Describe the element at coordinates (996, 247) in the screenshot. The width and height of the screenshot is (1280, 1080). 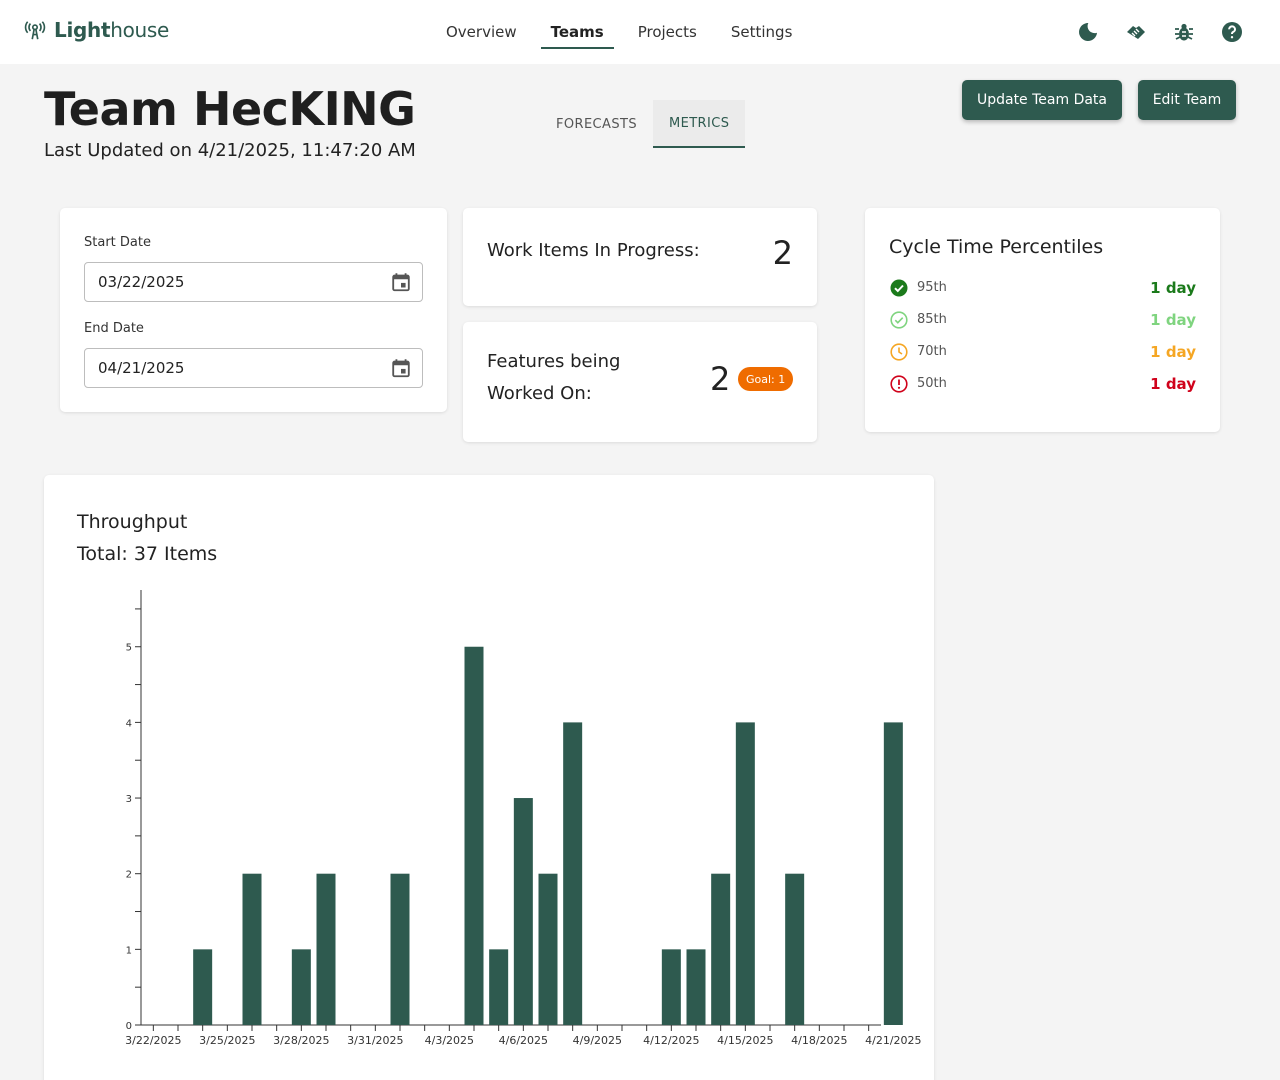
I see `percentiles-title: Cycle Time Percentiles` at that location.